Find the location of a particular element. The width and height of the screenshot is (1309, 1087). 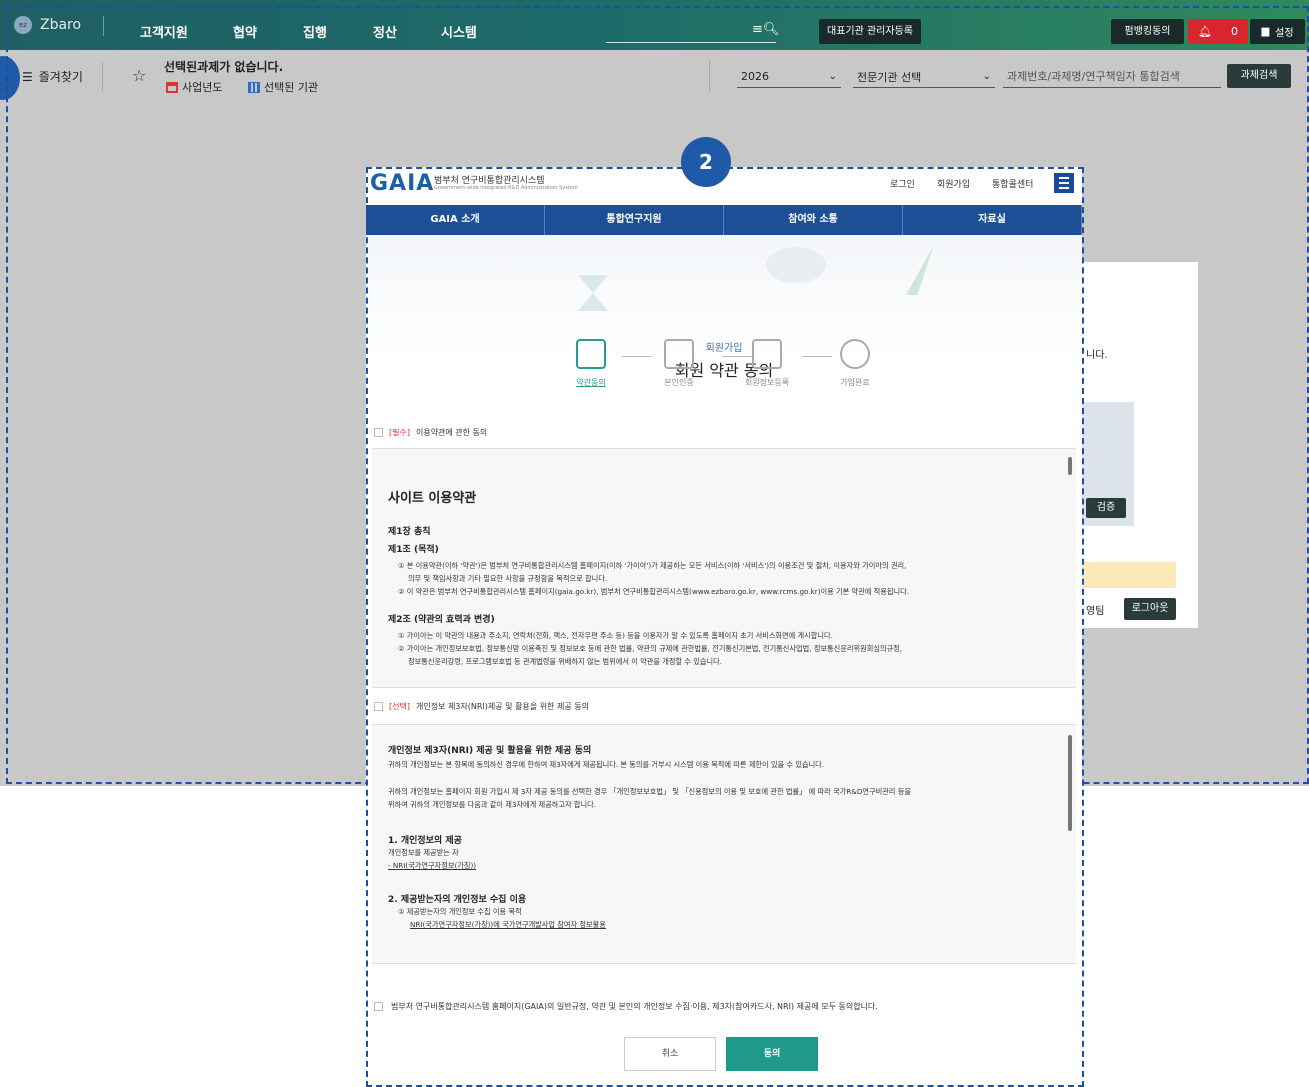

agree-privacy-label: 개인정보 제3자(NRI)제공 및 활용을 위한 제공 동의 is located at coordinates (502, 706).